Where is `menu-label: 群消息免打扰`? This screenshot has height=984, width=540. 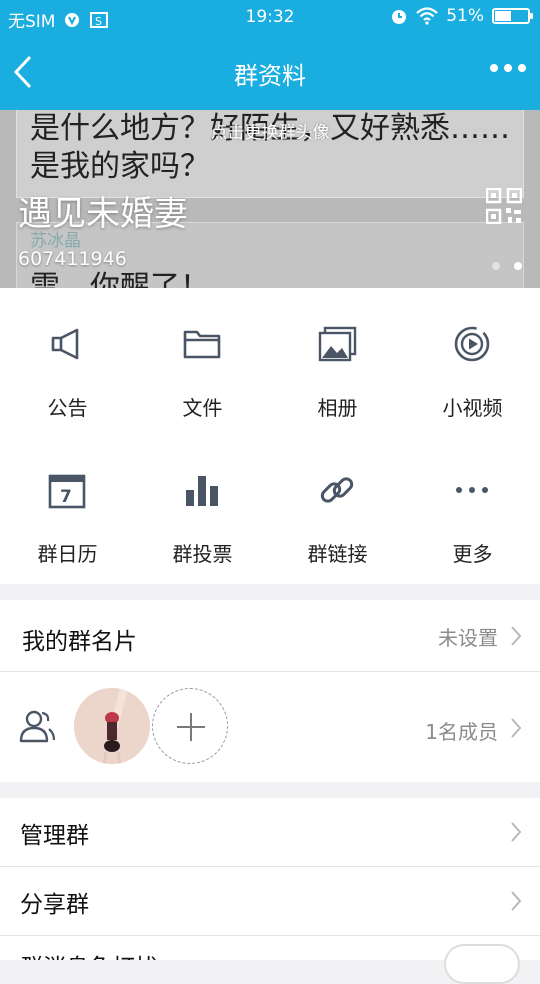 menu-label: 群消息免打扰 is located at coordinates (89, 954).